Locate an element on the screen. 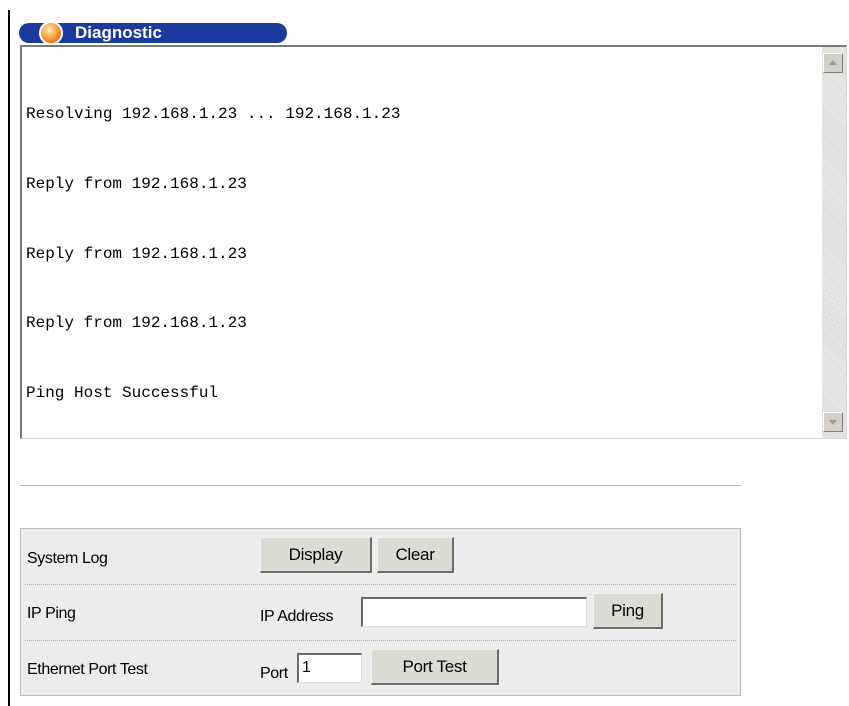  cropped-figure-caption is located at coordinates (424, 5).